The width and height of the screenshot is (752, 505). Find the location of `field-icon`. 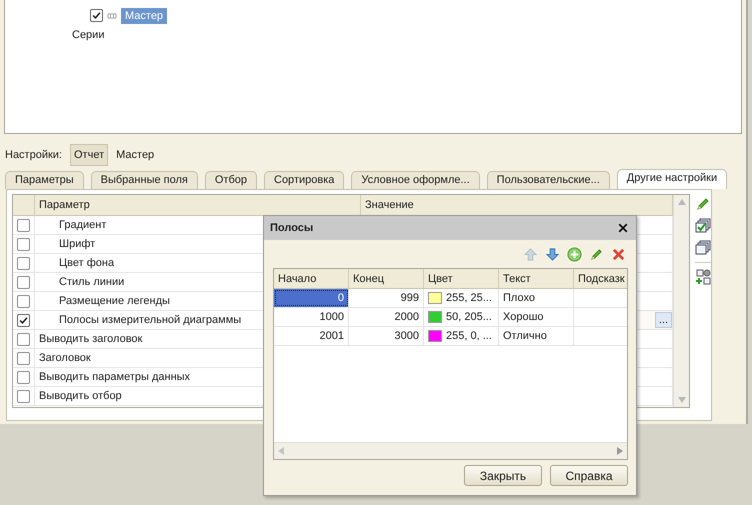

field-icon is located at coordinates (112, 16).